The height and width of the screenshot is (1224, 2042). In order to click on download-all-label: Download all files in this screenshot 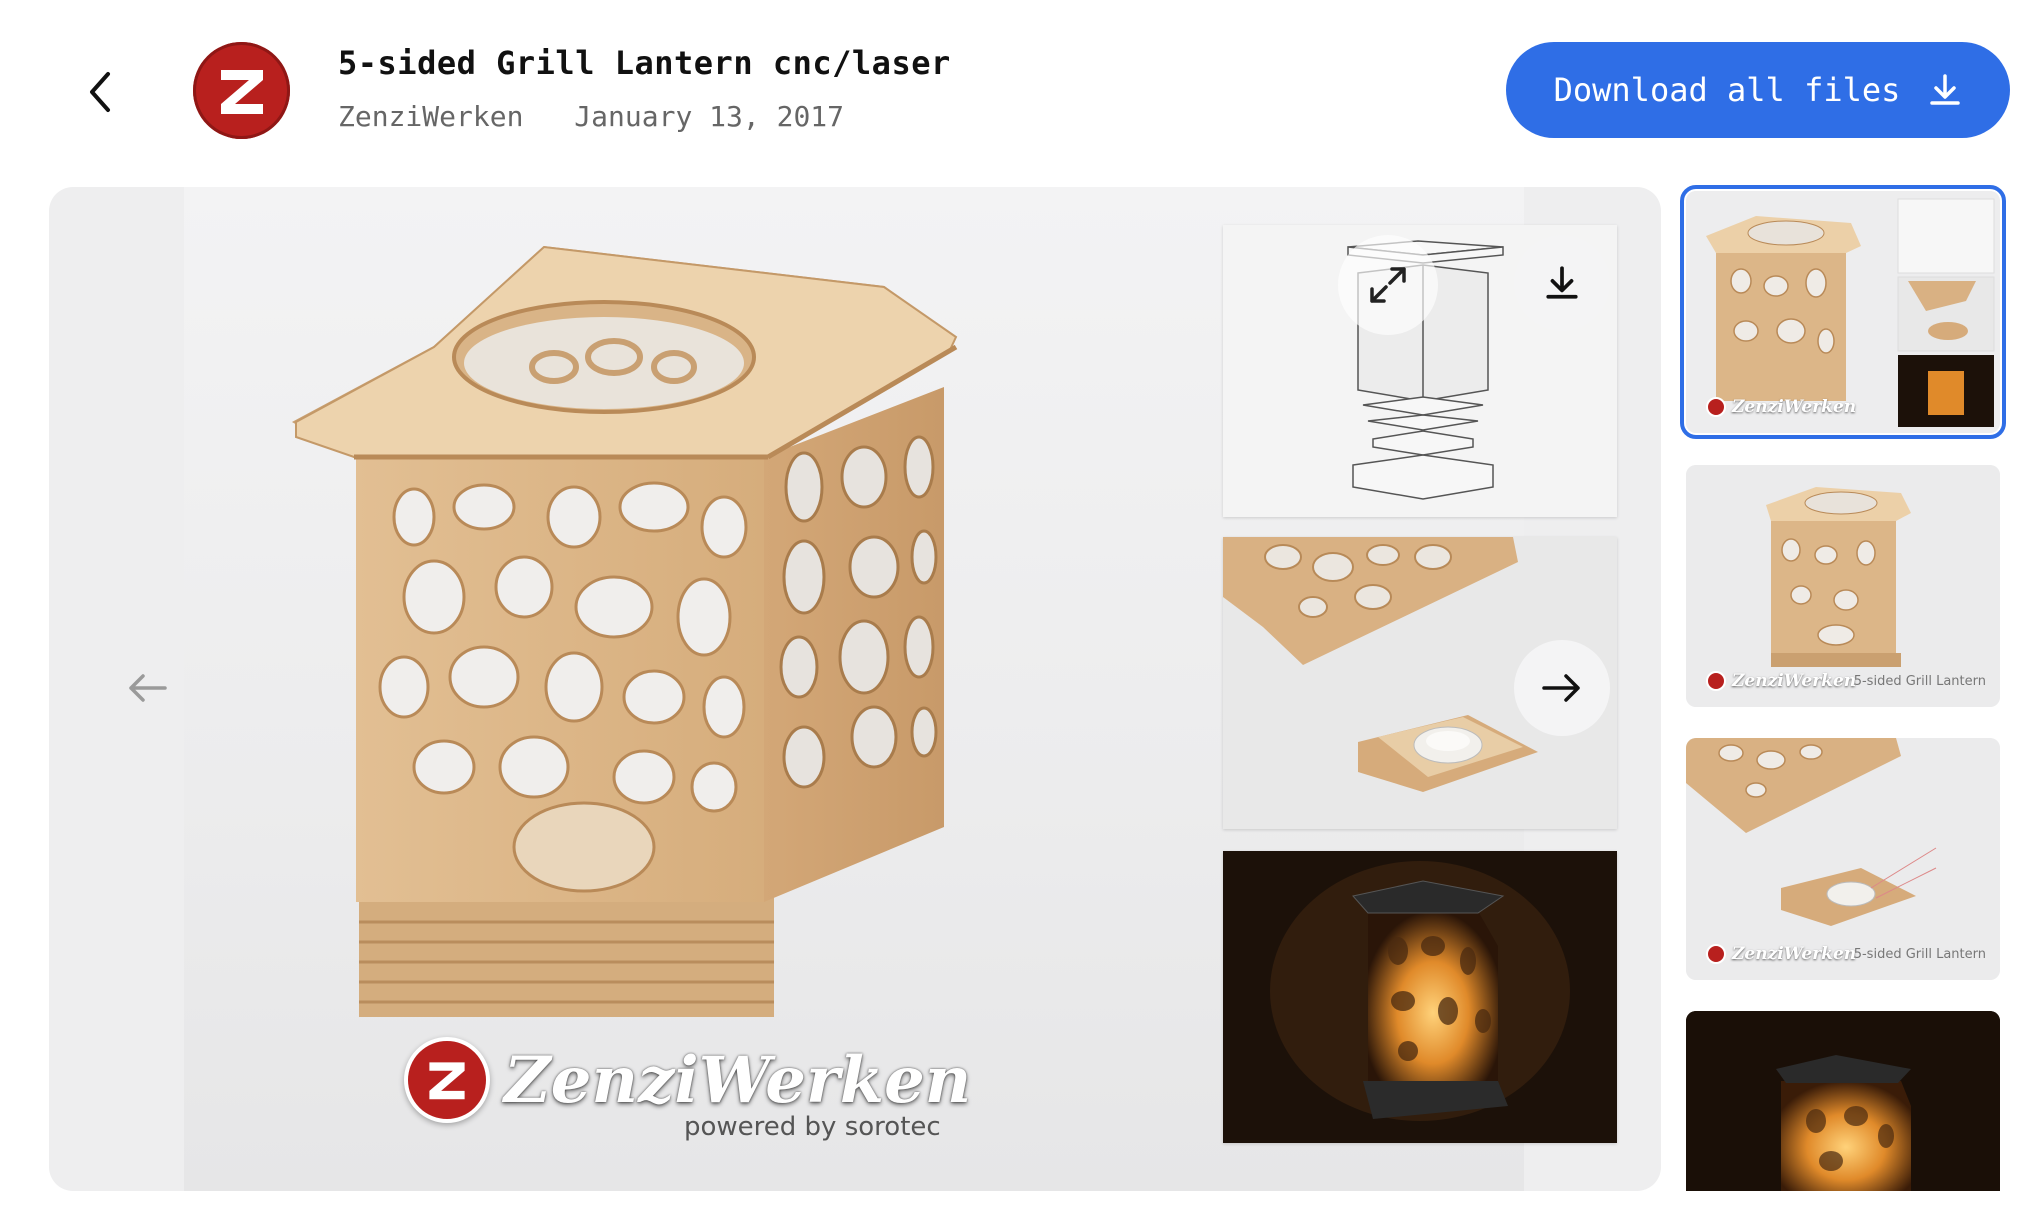, I will do `click(1727, 90)`.